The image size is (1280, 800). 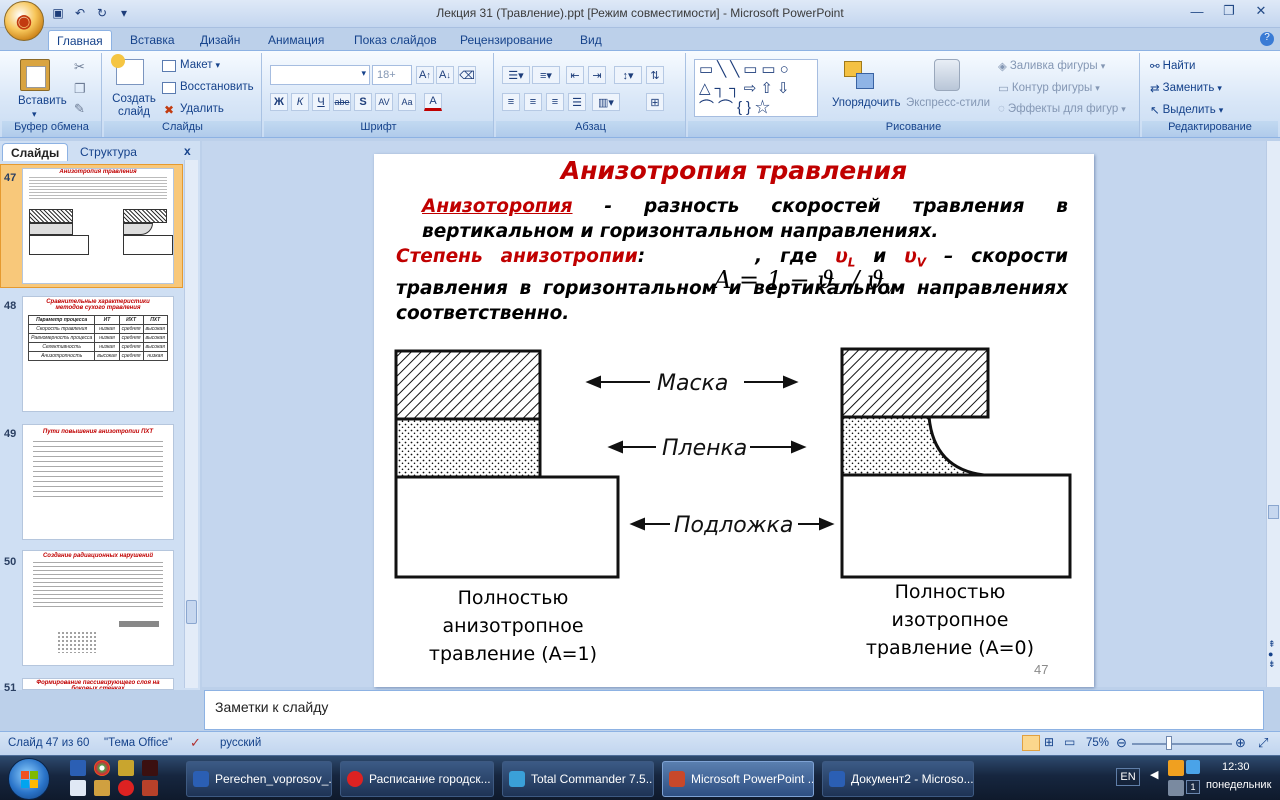 What do you see at coordinates (1272, 654) in the screenshot?
I see `prev-next-slide-icon: ⇞ ● ⇟` at bounding box center [1272, 654].